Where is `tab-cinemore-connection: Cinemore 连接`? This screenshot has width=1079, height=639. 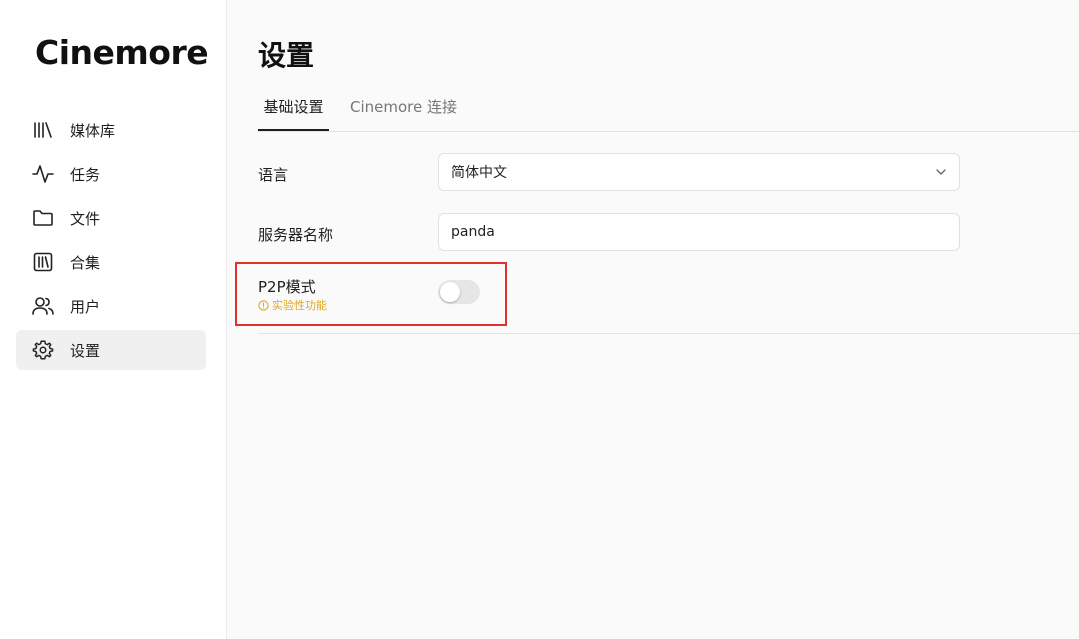
tab-cinemore-connection: Cinemore 连接 is located at coordinates (403, 107).